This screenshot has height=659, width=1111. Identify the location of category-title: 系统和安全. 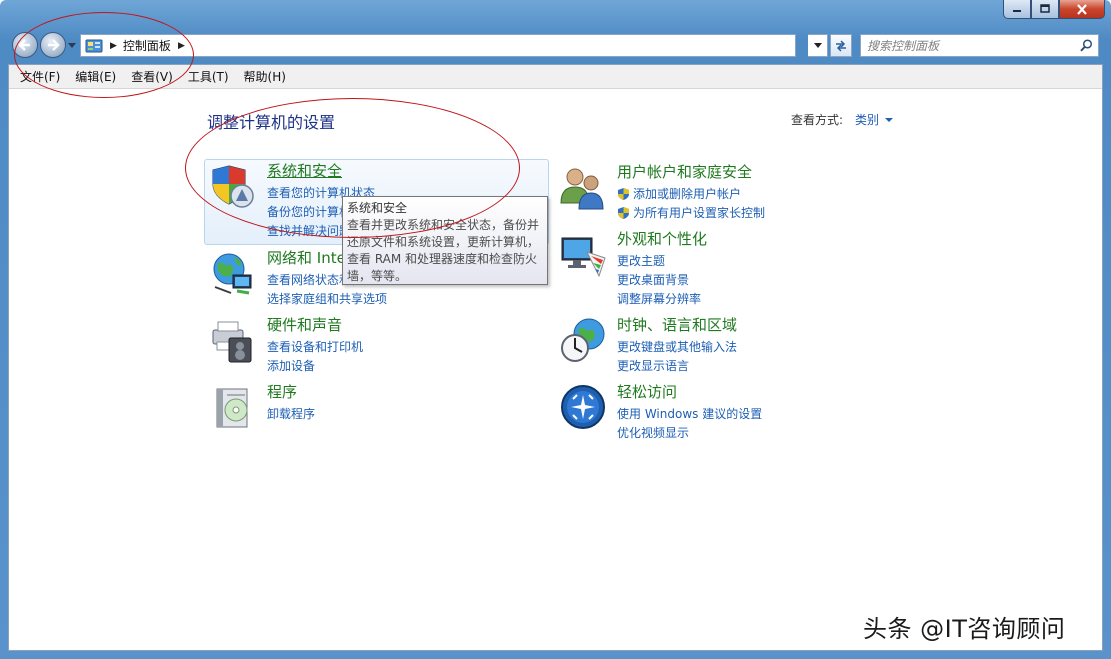
(304, 170).